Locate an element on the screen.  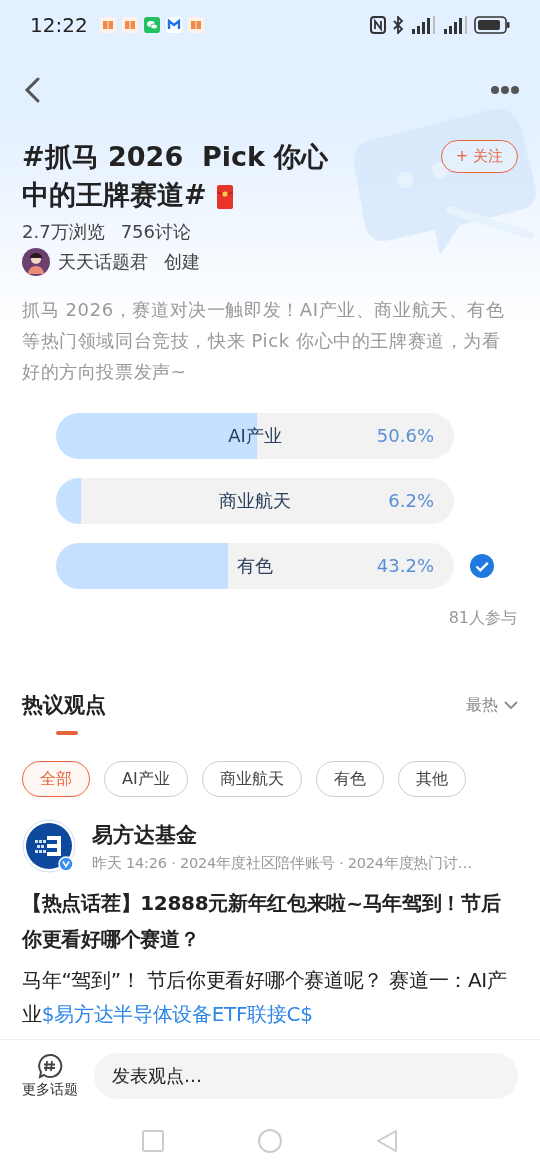
creator-name: 天天话题君 is located at coordinates (103, 262).